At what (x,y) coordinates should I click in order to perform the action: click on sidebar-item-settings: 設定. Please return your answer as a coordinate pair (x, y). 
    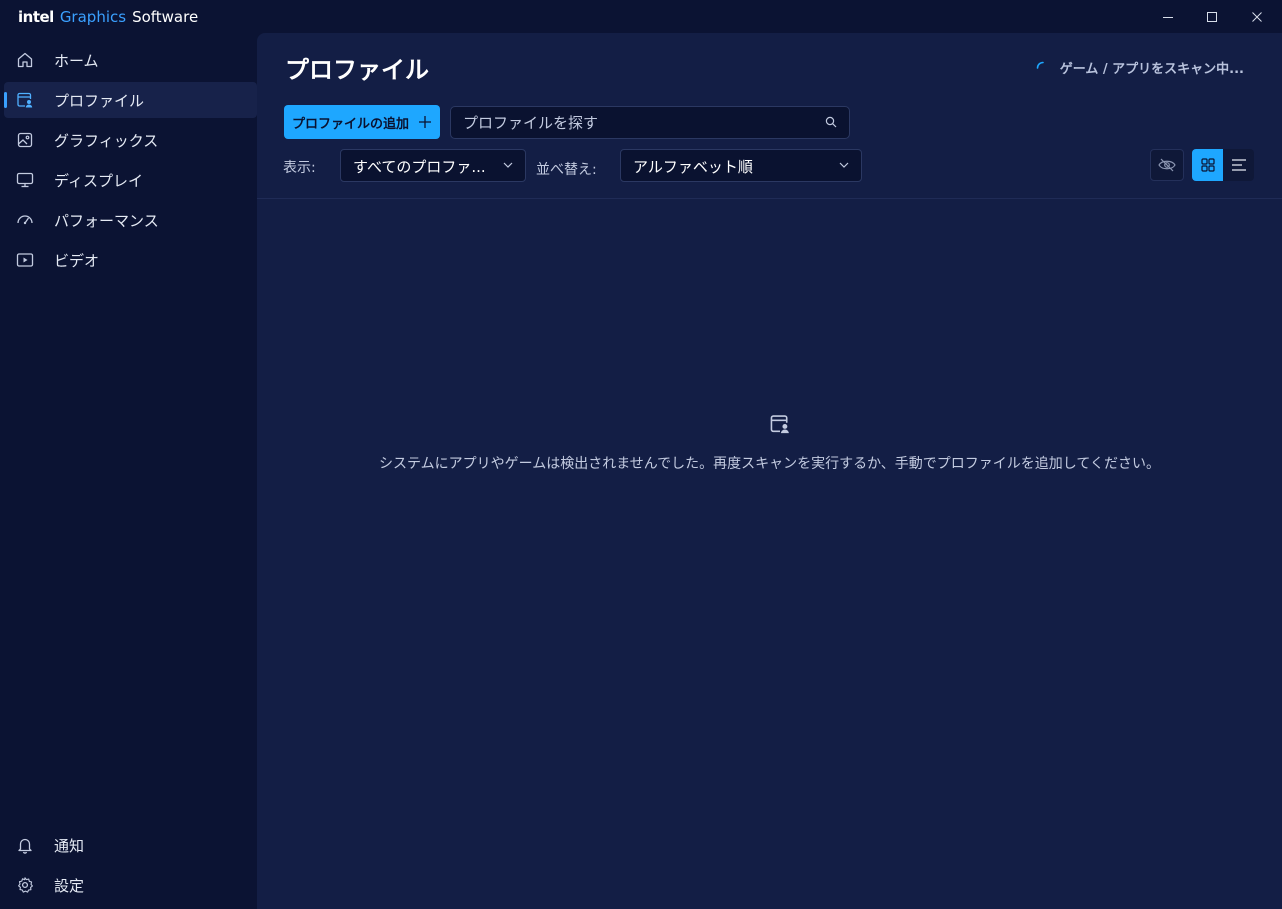
    Looking at the image, I should click on (130, 885).